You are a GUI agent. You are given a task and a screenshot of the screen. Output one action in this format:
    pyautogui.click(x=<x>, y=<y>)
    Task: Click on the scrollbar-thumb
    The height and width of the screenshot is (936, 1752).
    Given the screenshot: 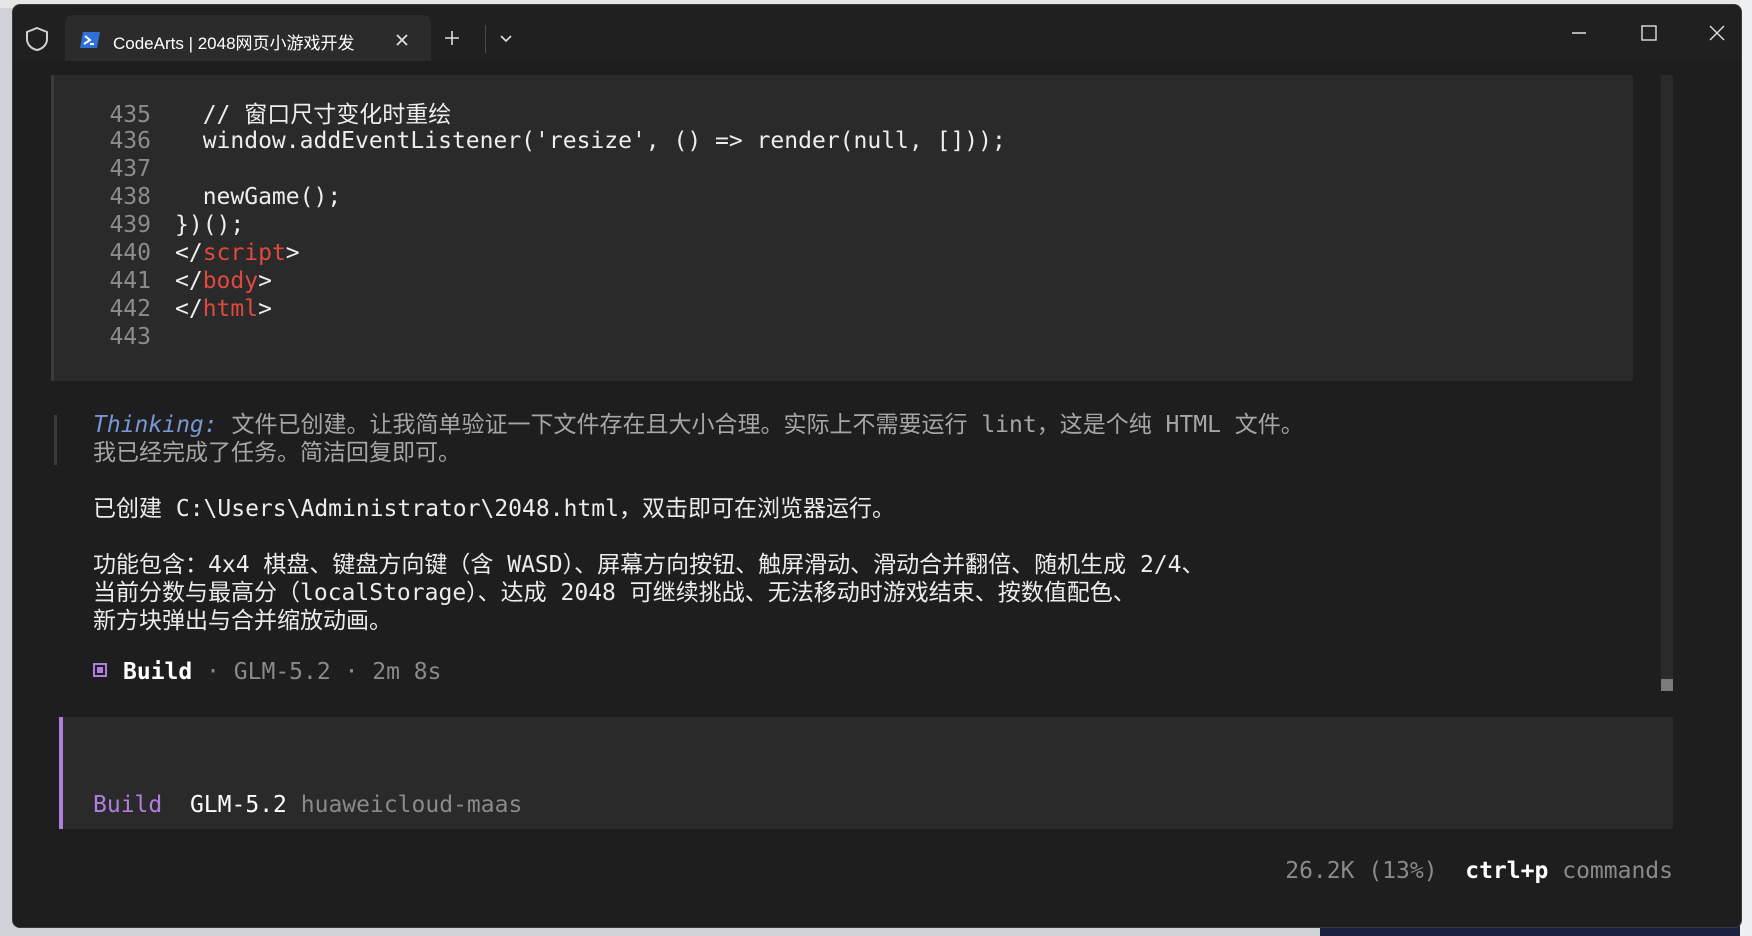 What is the action you would take?
    pyautogui.click(x=1667, y=685)
    